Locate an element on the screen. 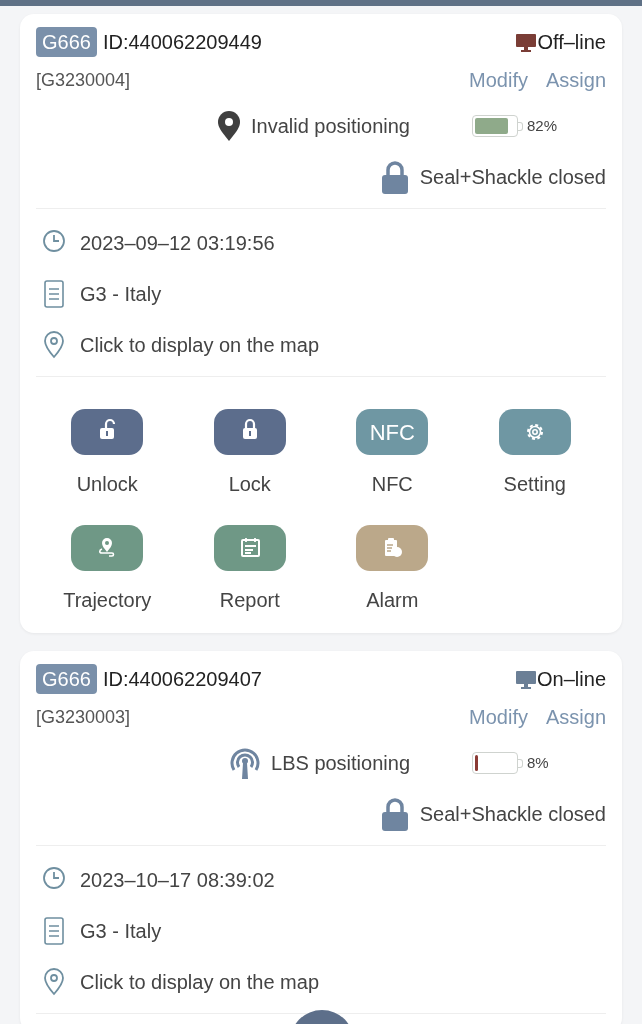 This screenshot has width=642, height=1024. timestamp: 2023–10–17 08:39:02 is located at coordinates (177, 880).